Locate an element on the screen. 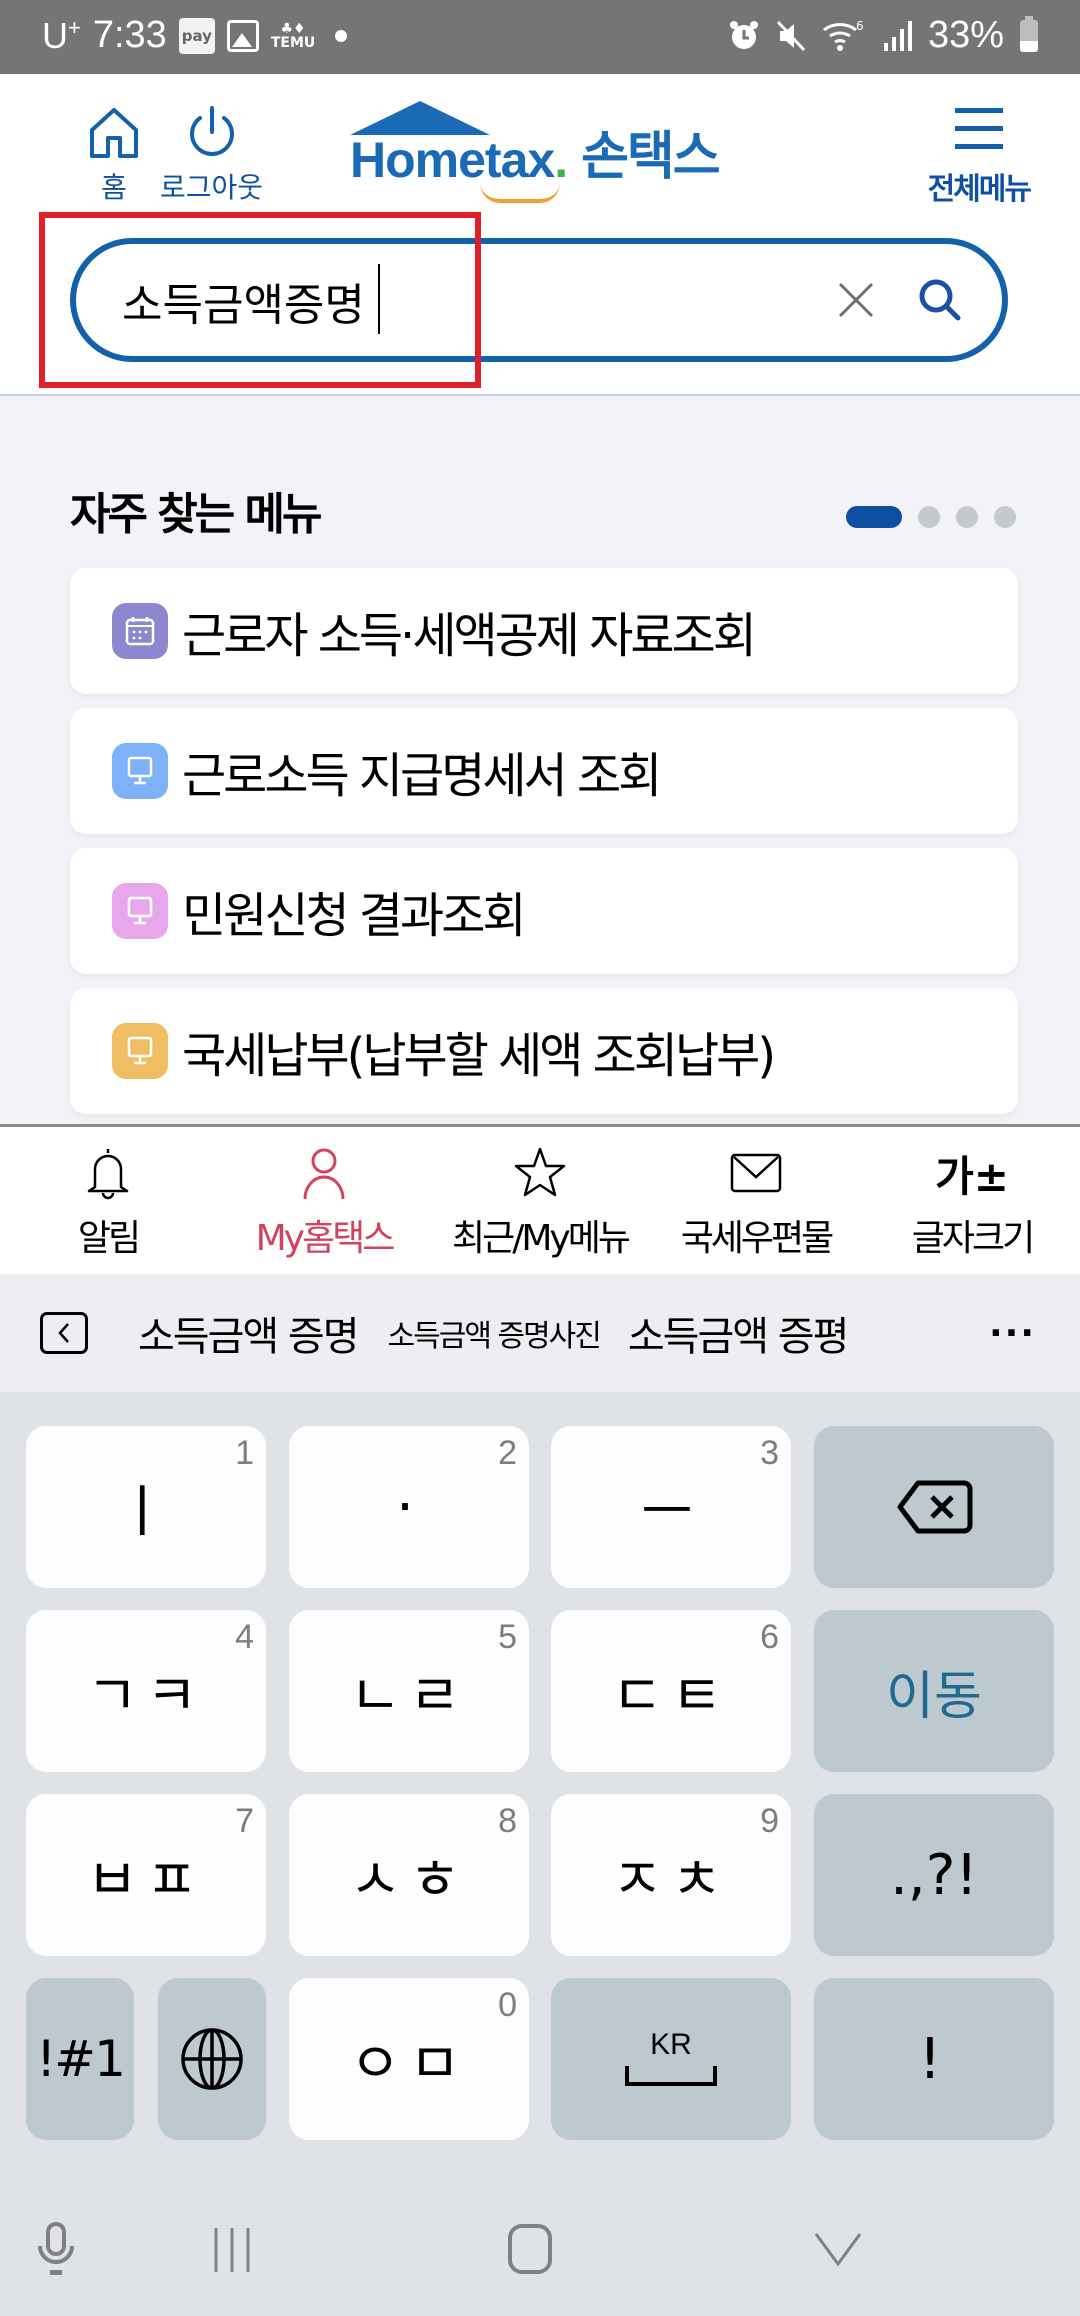 This screenshot has width=1080, height=2316. recent-apps-icon is located at coordinates (232, 2250).